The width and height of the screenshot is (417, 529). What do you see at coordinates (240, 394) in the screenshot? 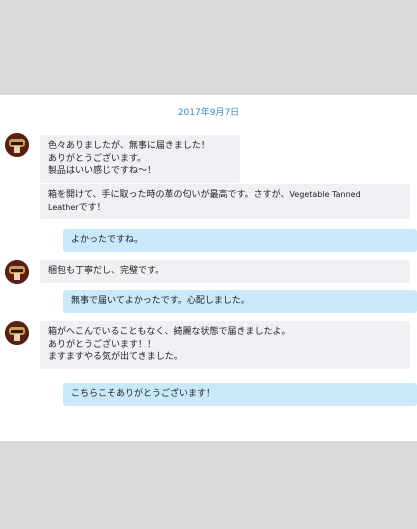
I see `message-outgoing: こちらこそありがとうございます！` at bounding box center [240, 394].